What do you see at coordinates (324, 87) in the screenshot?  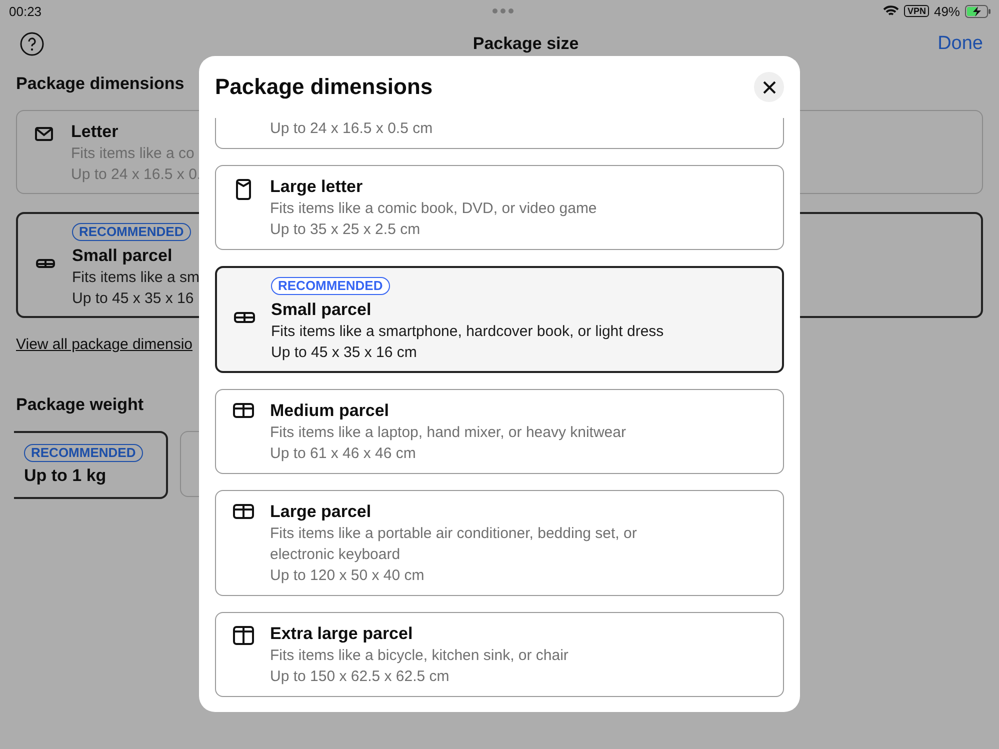 I see `dialog-title: Package dimensions` at bounding box center [324, 87].